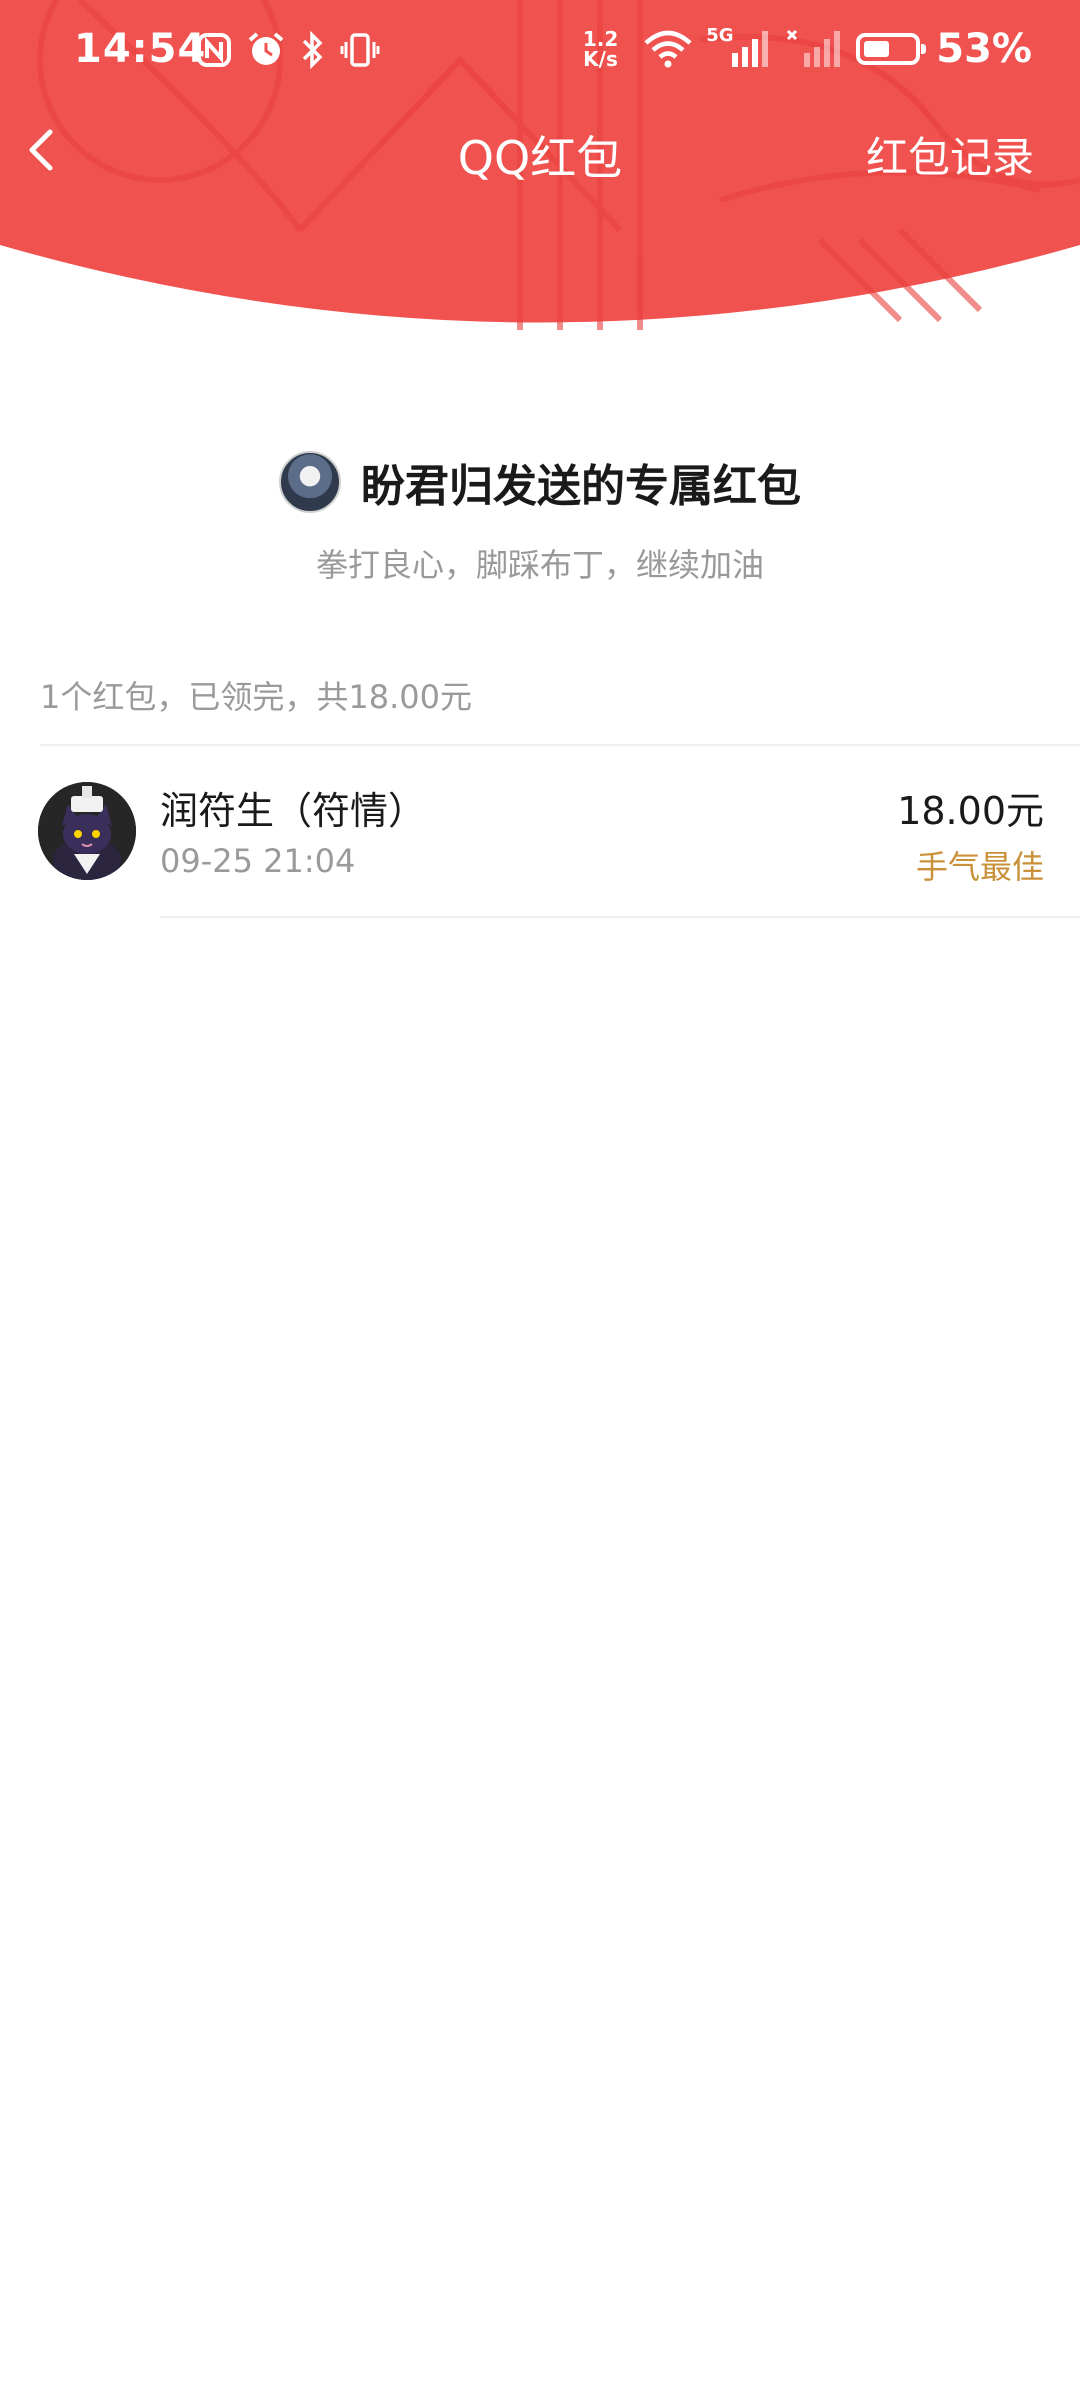 This screenshot has width=1080, height=2400. Describe the element at coordinates (256, 697) in the screenshot. I see `packet-summary: 1个红包，已领完，共18.00元` at that location.